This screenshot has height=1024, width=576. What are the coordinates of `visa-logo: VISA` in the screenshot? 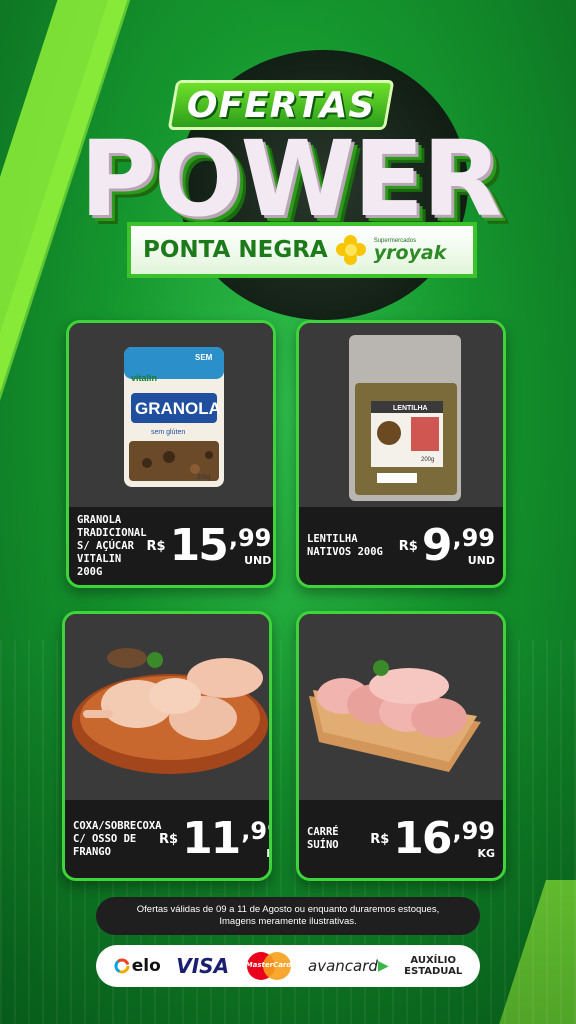 It's located at (203, 966).